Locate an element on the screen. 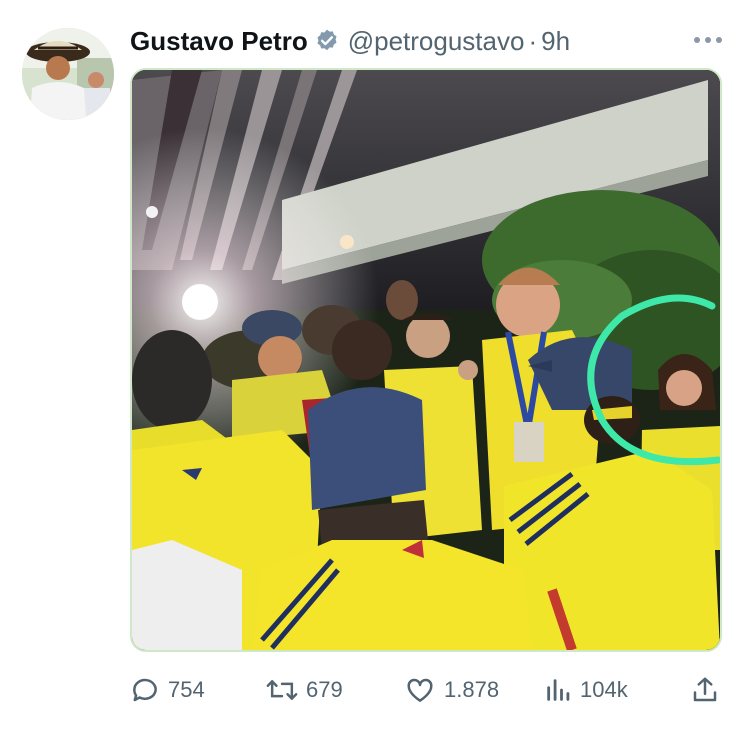  like-button: 1.878 is located at coordinates (451, 690).